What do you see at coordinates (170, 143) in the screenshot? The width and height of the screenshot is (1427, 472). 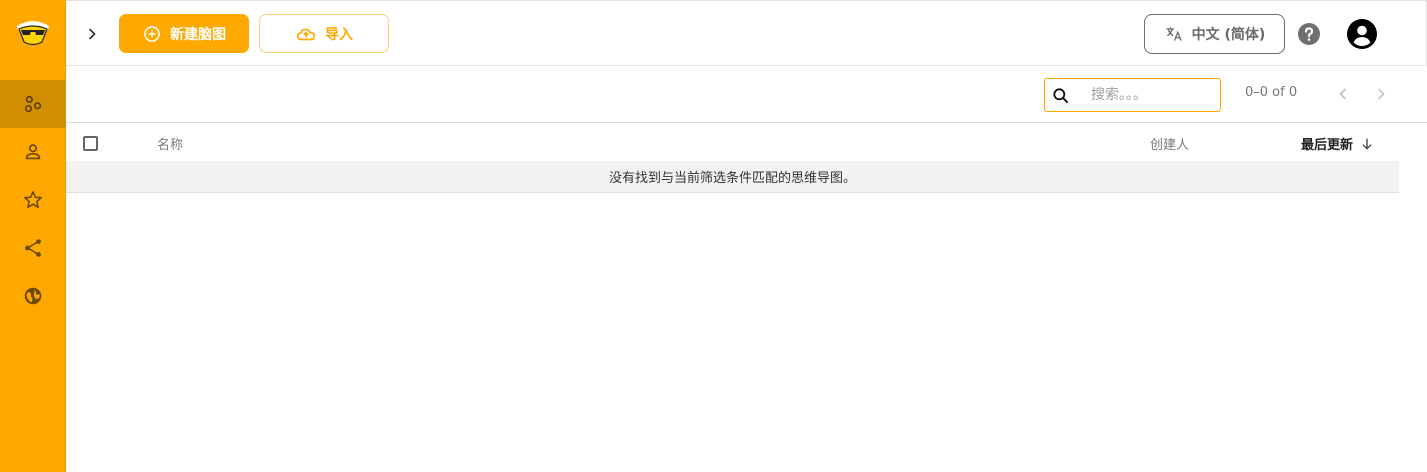 I see `column-header-name: 名称` at bounding box center [170, 143].